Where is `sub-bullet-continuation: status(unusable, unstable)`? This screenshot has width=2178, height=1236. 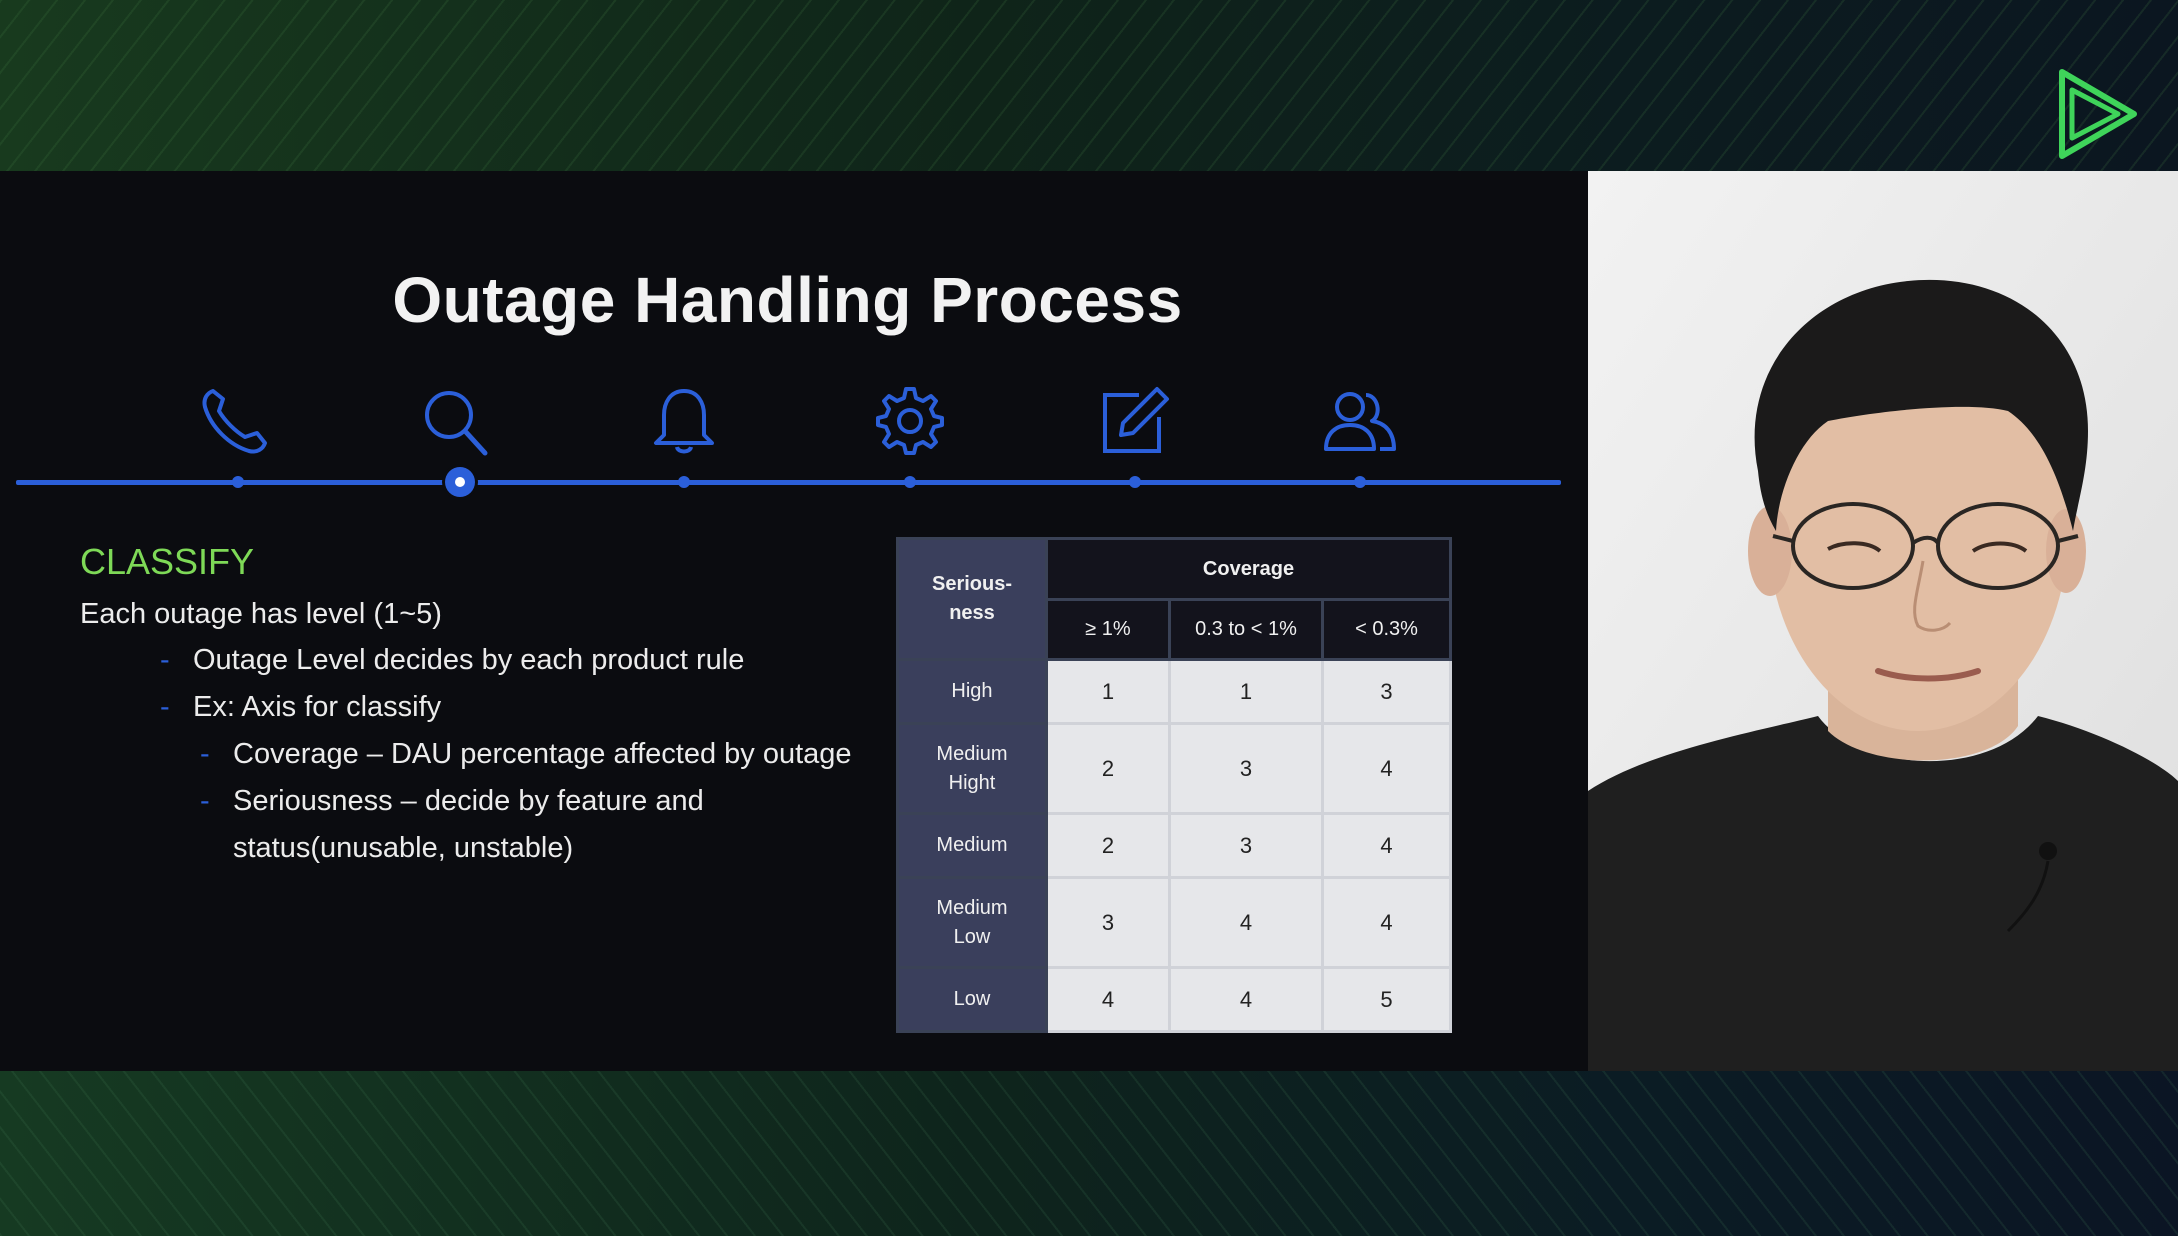 sub-bullet-continuation: status(unusable, unstable) is located at coordinates (403, 848).